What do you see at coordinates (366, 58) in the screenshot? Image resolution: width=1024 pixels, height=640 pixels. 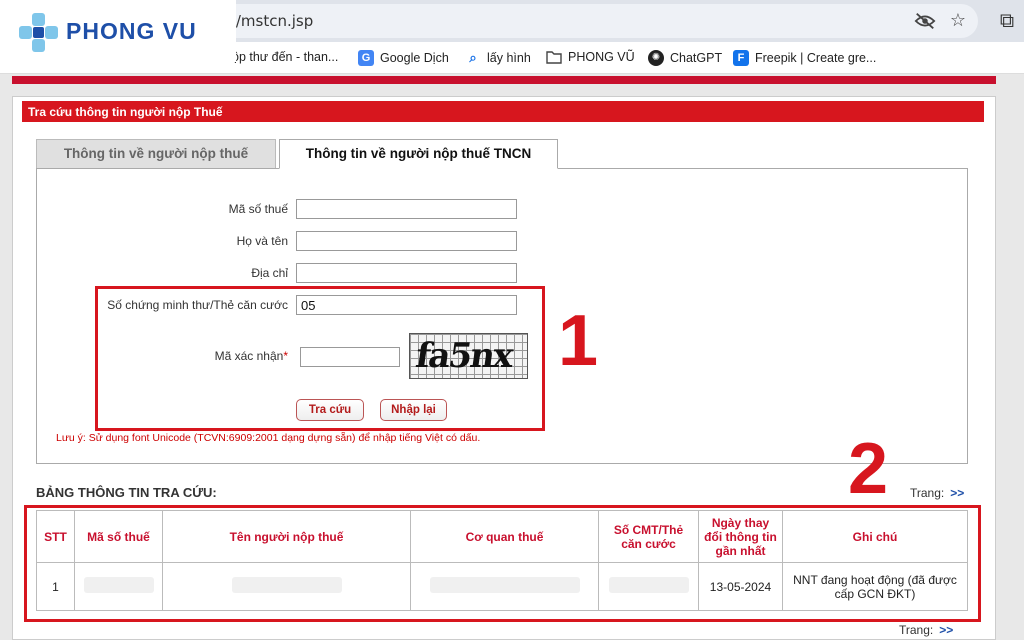 I see `translate-icon: G` at bounding box center [366, 58].